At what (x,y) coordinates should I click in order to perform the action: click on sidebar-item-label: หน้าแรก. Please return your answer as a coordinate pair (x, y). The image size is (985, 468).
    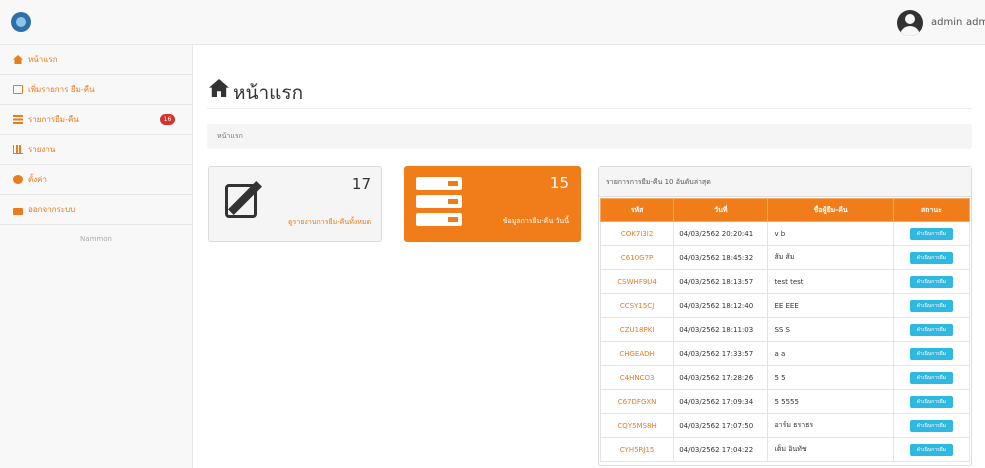
    Looking at the image, I should click on (43, 59).